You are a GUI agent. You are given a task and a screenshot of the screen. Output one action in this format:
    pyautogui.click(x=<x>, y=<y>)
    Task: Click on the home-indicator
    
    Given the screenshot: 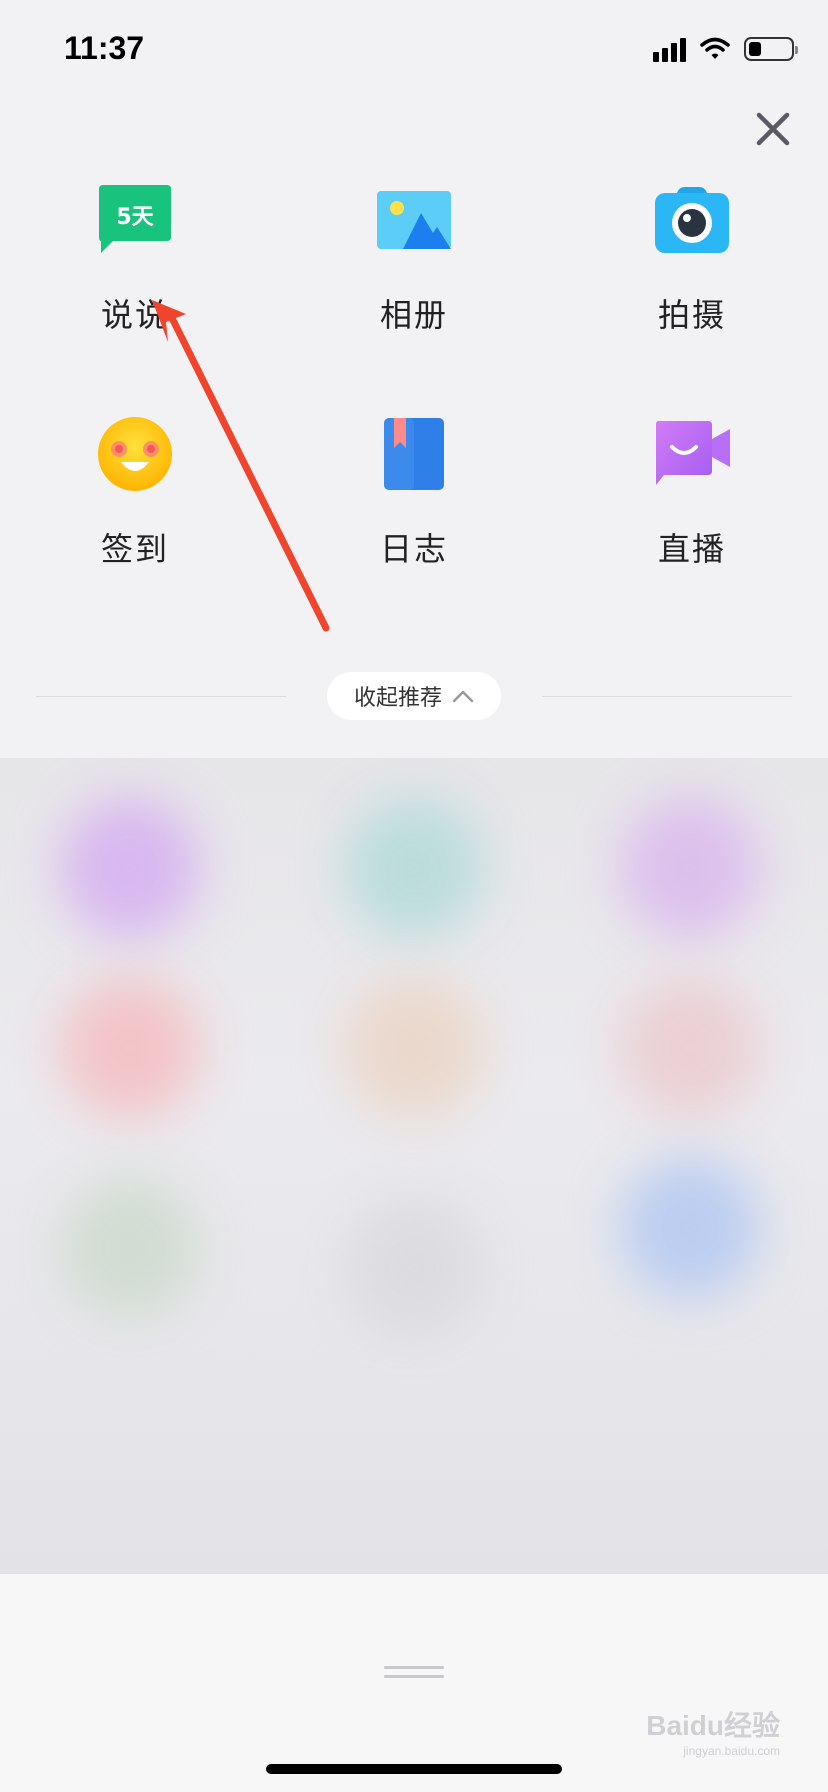 What is the action you would take?
    pyautogui.click(x=414, y=1769)
    